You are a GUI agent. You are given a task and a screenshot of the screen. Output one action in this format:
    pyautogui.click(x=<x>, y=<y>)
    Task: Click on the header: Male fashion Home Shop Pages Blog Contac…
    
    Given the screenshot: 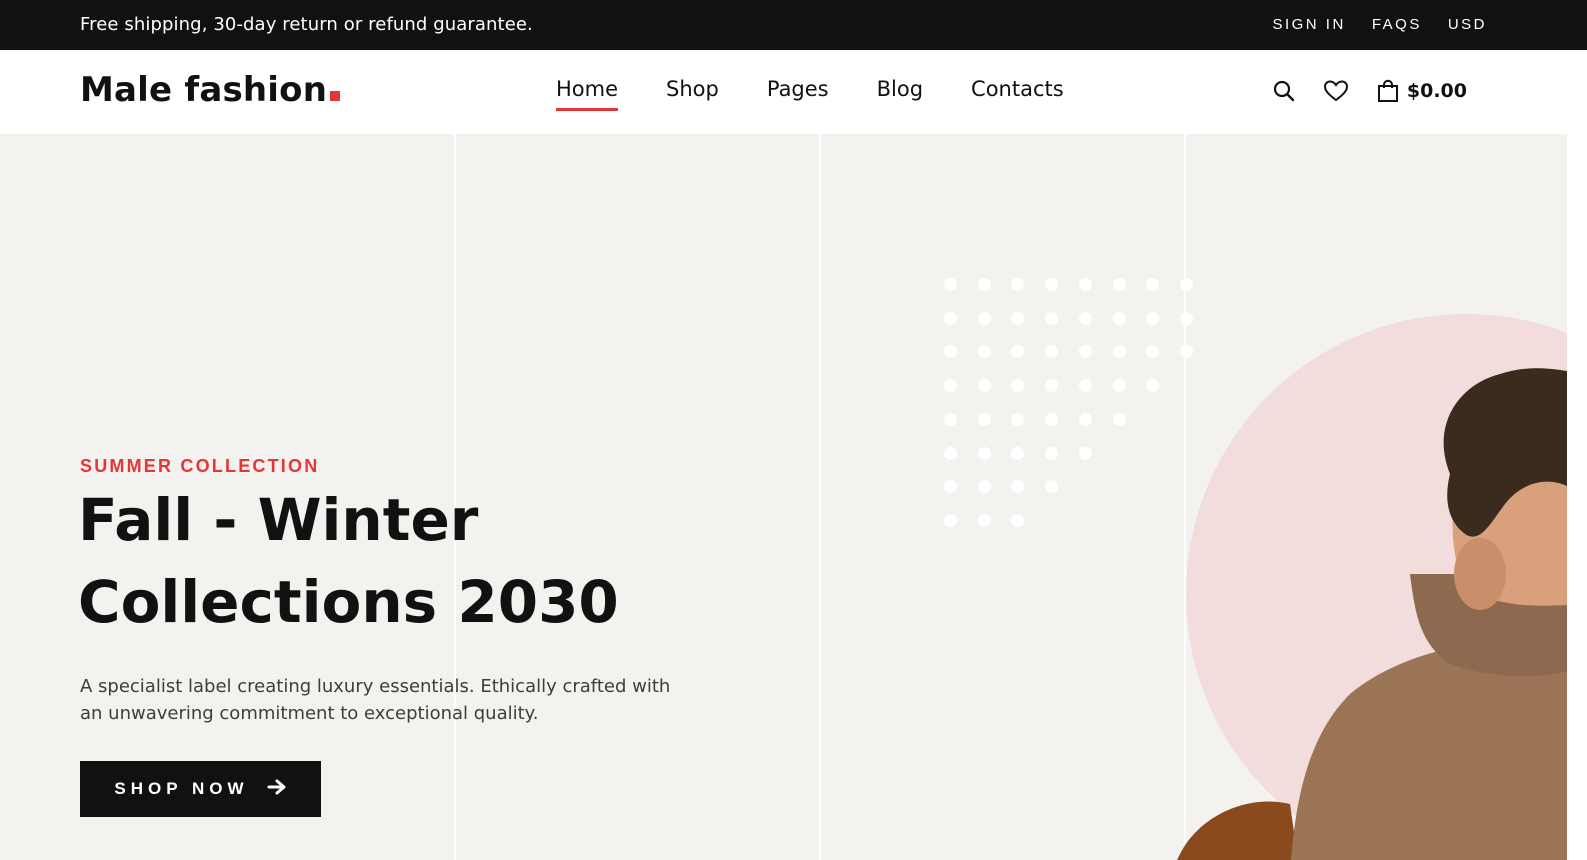 What is the action you would take?
    pyautogui.click(x=783, y=92)
    